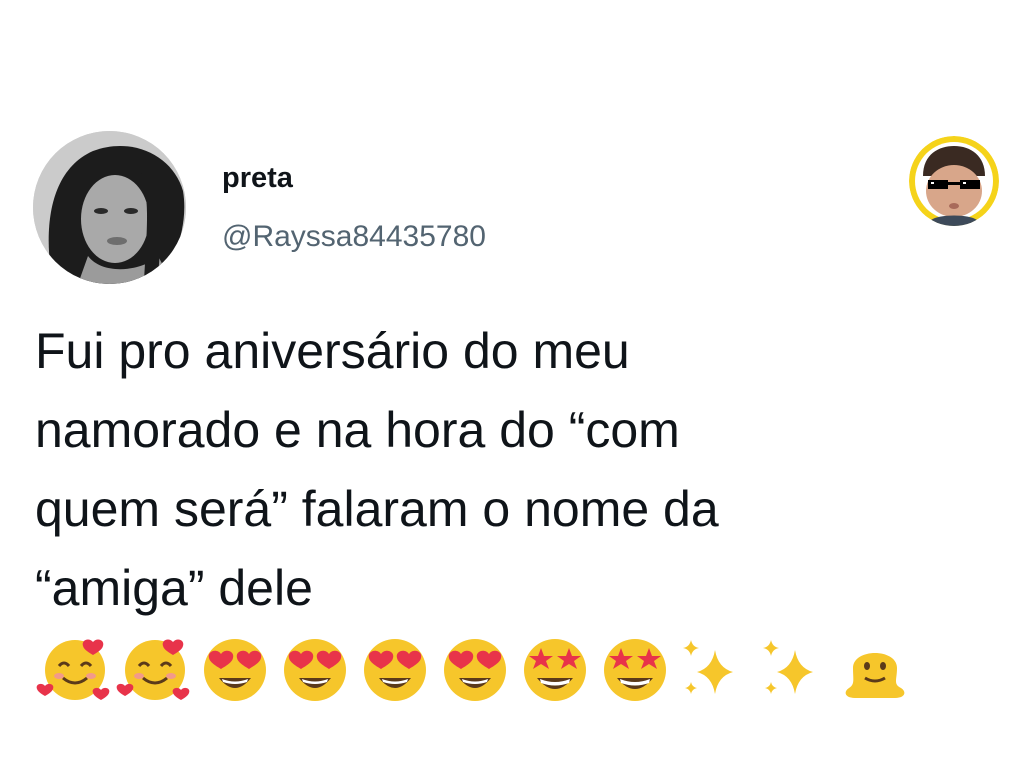  I want to click on emoji-row, so click(475, 668).